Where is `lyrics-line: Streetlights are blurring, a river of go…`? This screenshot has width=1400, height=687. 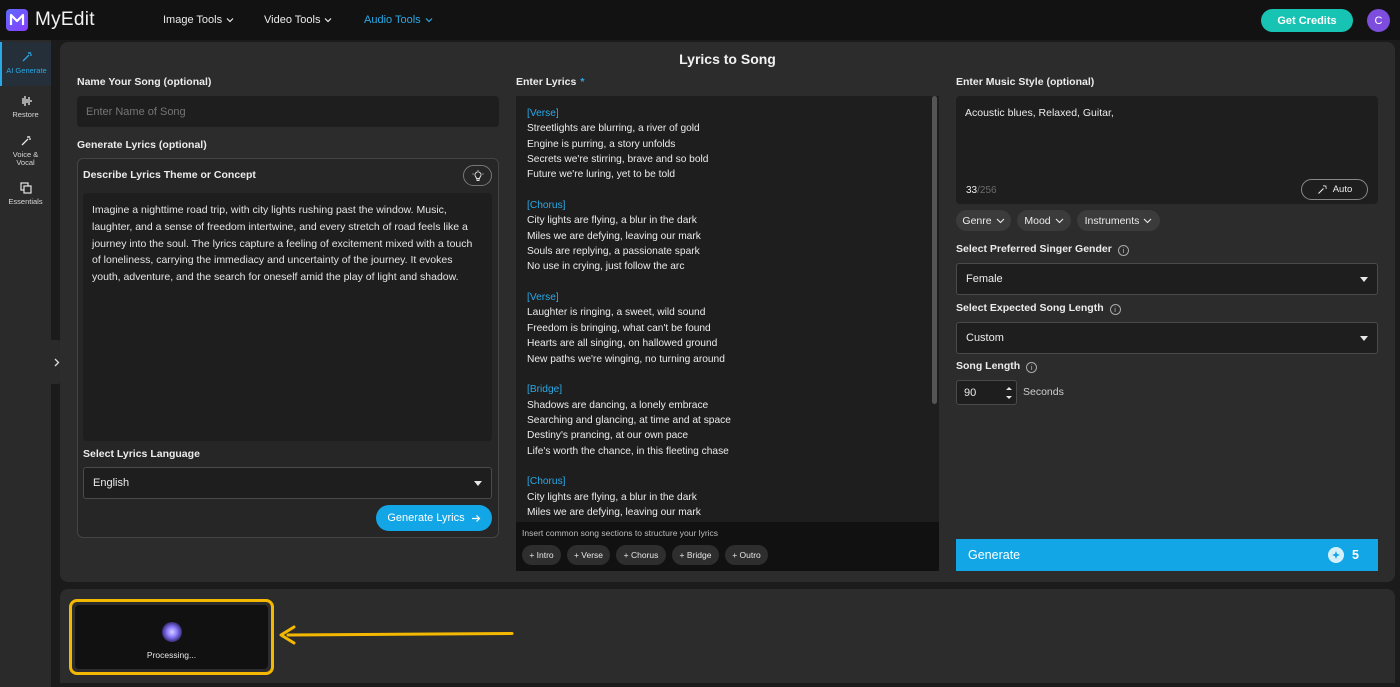
lyrics-line: Streetlights are blurring, a river of go… is located at coordinates (613, 129).